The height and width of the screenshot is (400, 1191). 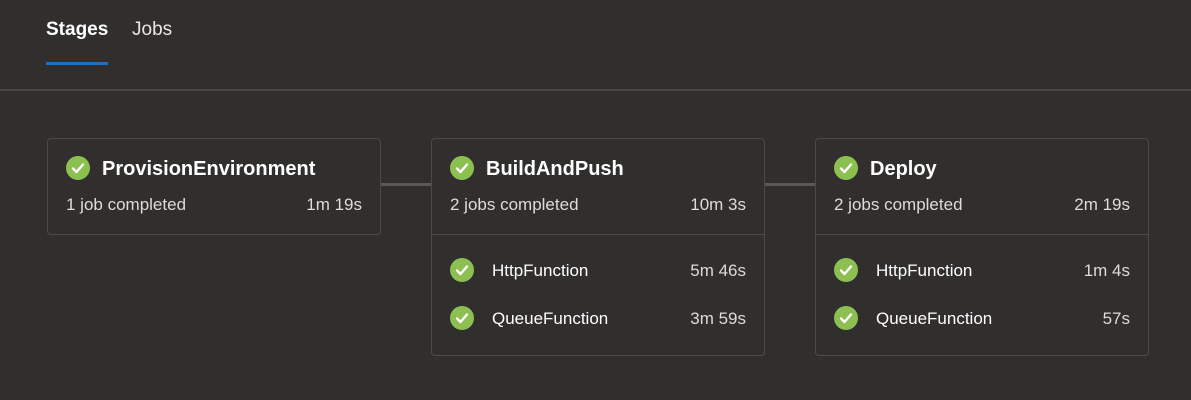 What do you see at coordinates (1116, 318) in the screenshot?
I see `job-duration: 57s` at bounding box center [1116, 318].